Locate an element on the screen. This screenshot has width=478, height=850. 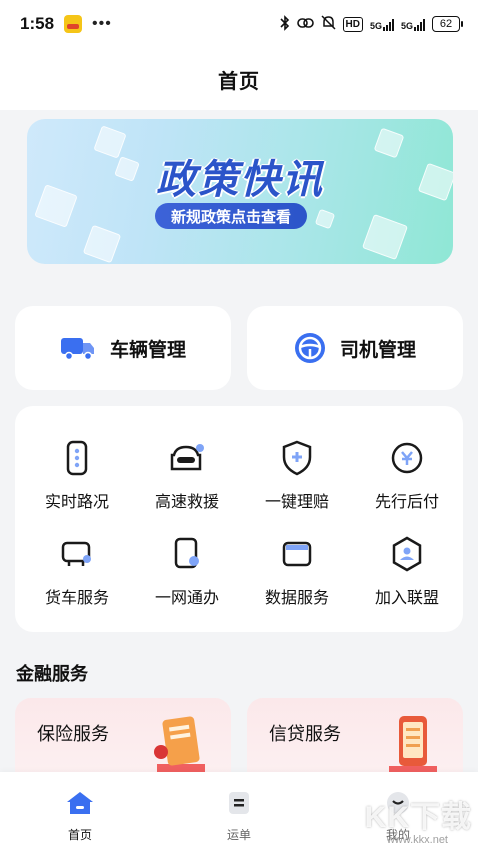
tab-home: 首页 is located at coordinates (80, 816).